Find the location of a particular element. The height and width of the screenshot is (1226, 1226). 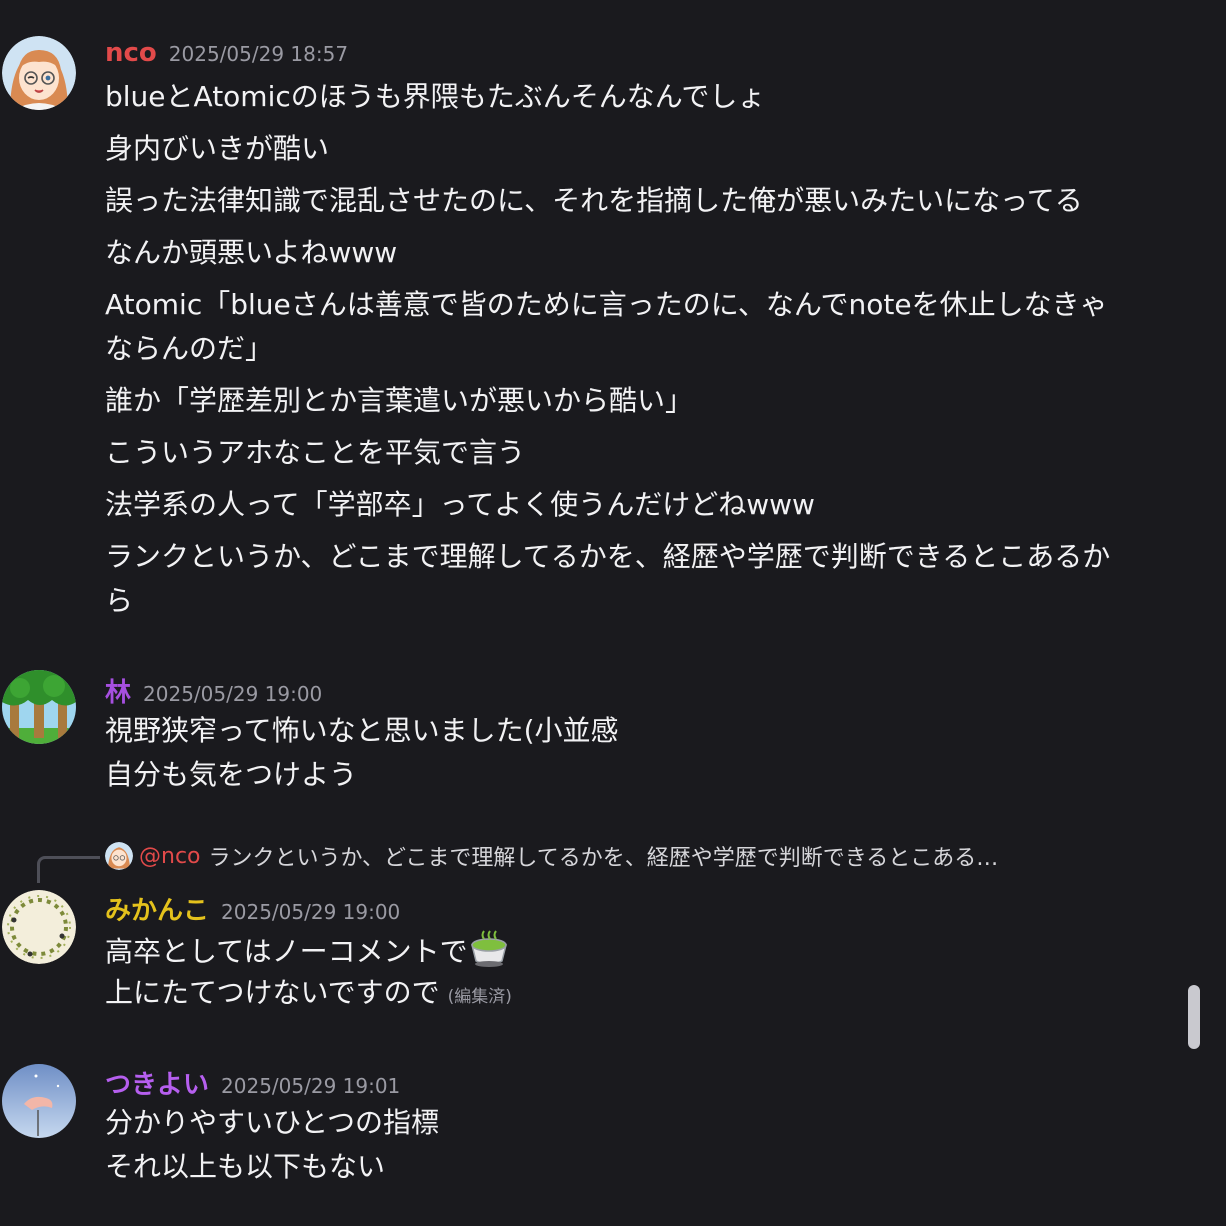

username: nco is located at coordinates (131, 53).